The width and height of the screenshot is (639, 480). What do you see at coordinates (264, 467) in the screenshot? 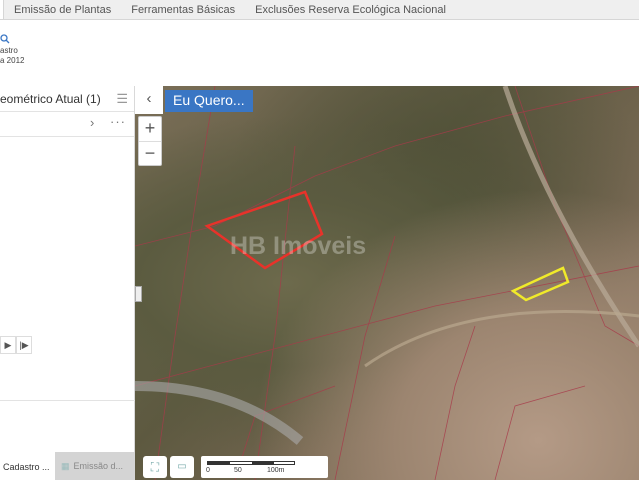
I see `scale-bar: 0 50 100m` at bounding box center [264, 467].